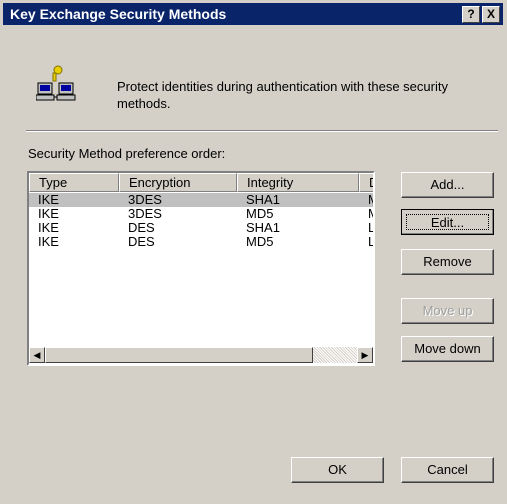  Describe the element at coordinates (337, 470) in the screenshot. I see `ok-button: OK` at that location.